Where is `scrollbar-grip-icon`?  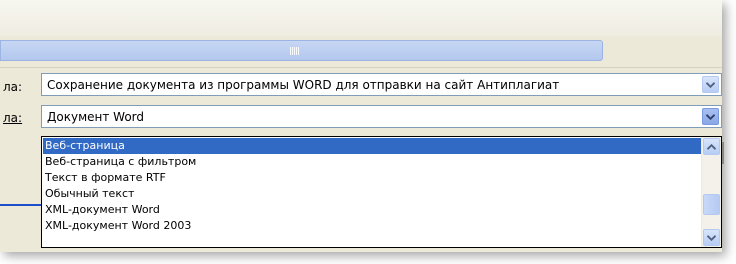
scrollbar-grip-icon is located at coordinates (294, 51).